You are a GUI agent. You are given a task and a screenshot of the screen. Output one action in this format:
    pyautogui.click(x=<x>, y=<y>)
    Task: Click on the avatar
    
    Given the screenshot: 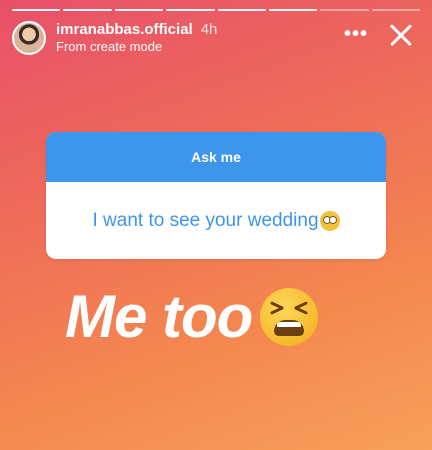 What is the action you would take?
    pyautogui.click(x=29, y=38)
    